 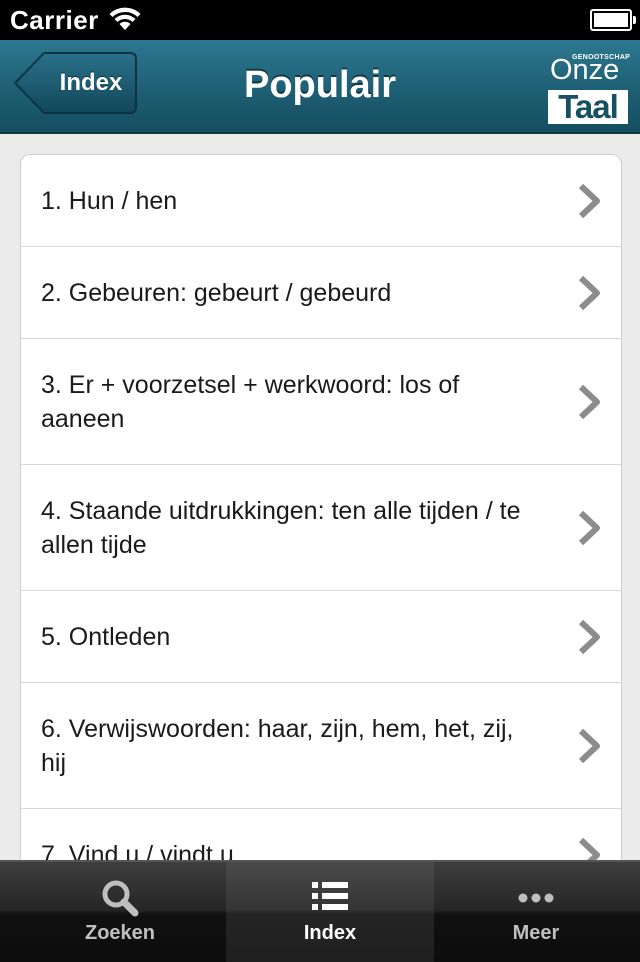 What do you see at coordinates (585, 70) in the screenshot?
I see `logo-onze: Onze` at bounding box center [585, 70].